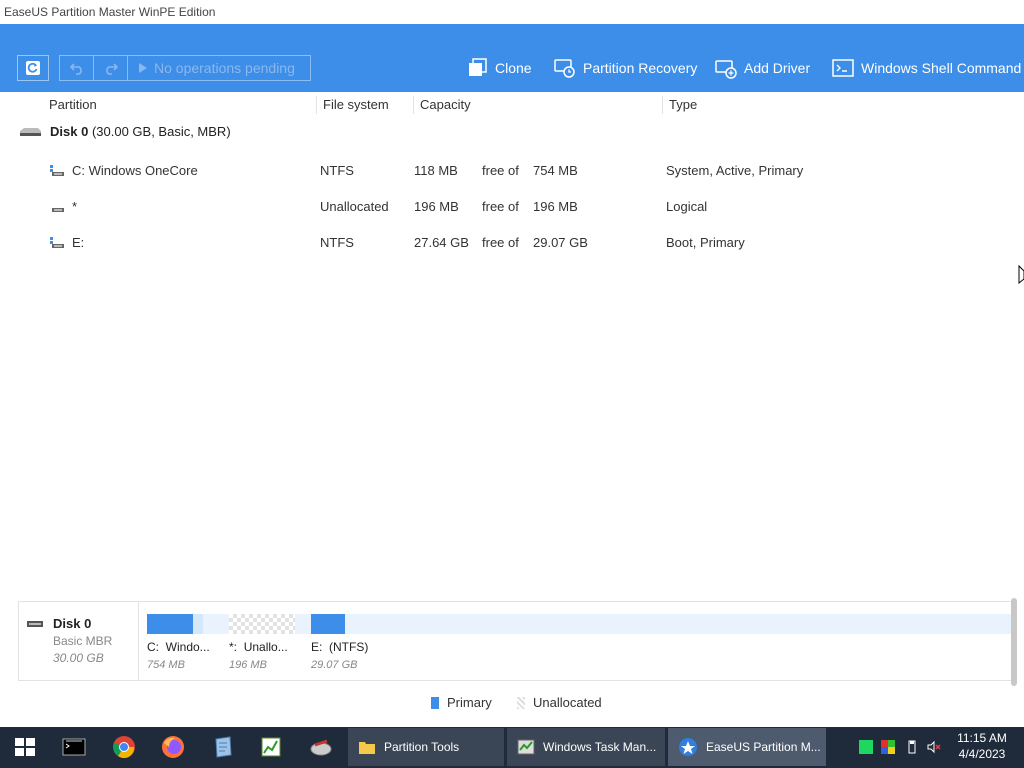  What do you see at coordinates (705, 242) in the screenshot?
I see `partition-type: Boot, Primary` at bounding box center [705, 242].